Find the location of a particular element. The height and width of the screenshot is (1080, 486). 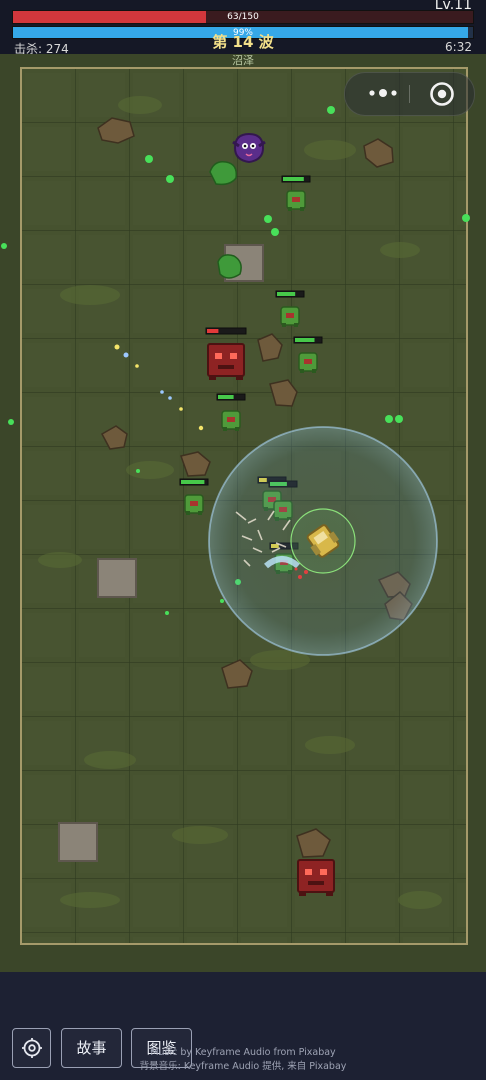

health-bar: 63/150 is located at coordinates (243, 17).